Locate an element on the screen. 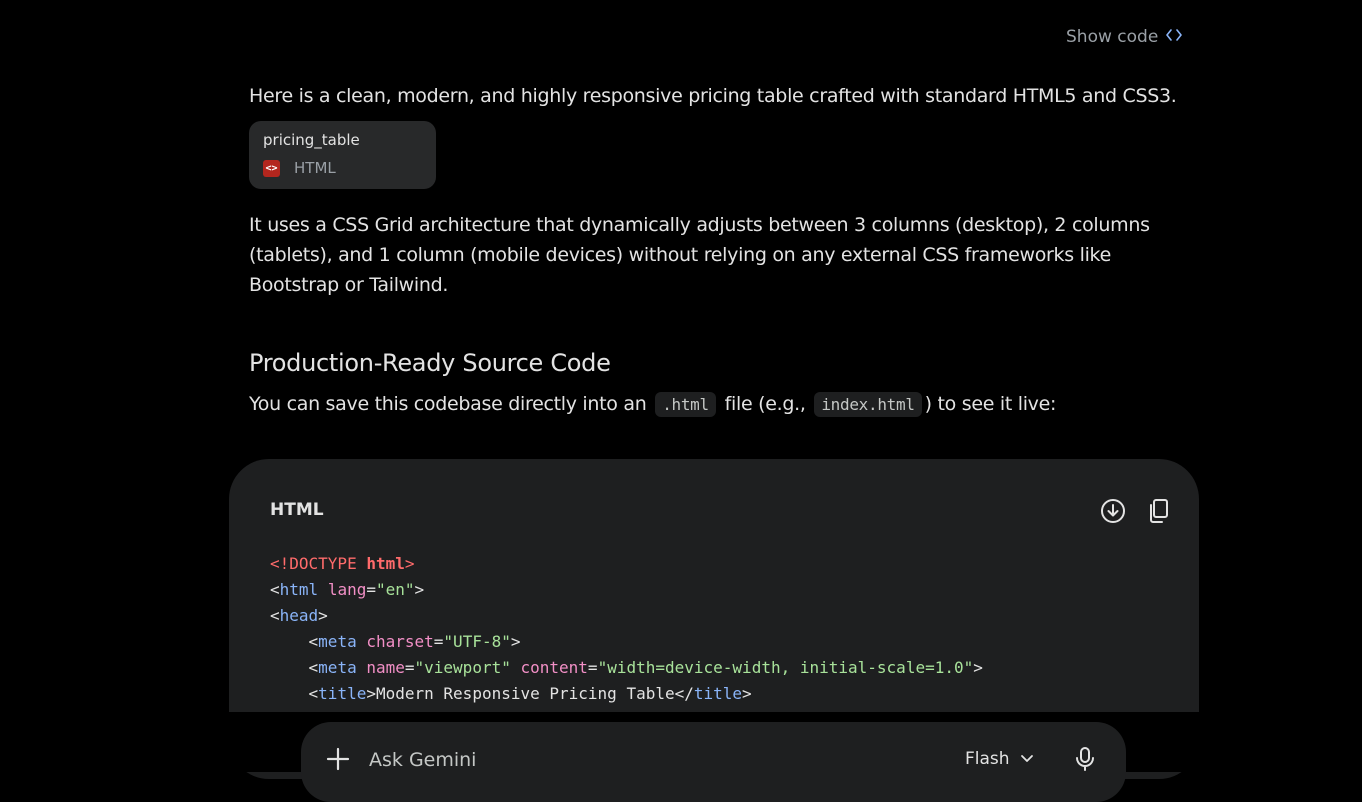 The width and height of the screenshot is (1362, 802). add-button is located at coordinates (338, 759).